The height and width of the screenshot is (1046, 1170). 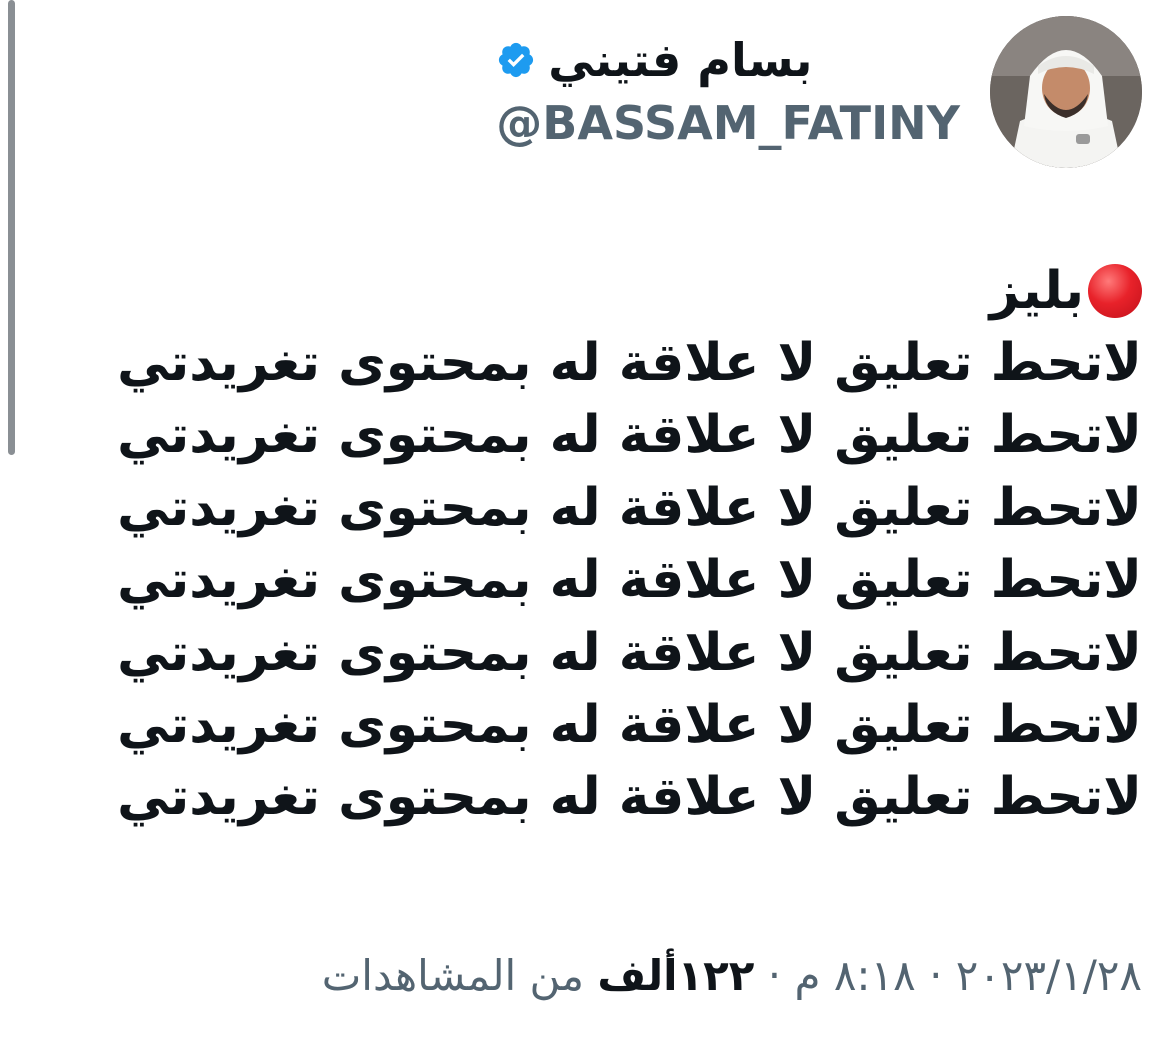 What do you see at coordinates (1066, 92) in the screenshot?
I see `avatar` at bounding box center [1066, 92].